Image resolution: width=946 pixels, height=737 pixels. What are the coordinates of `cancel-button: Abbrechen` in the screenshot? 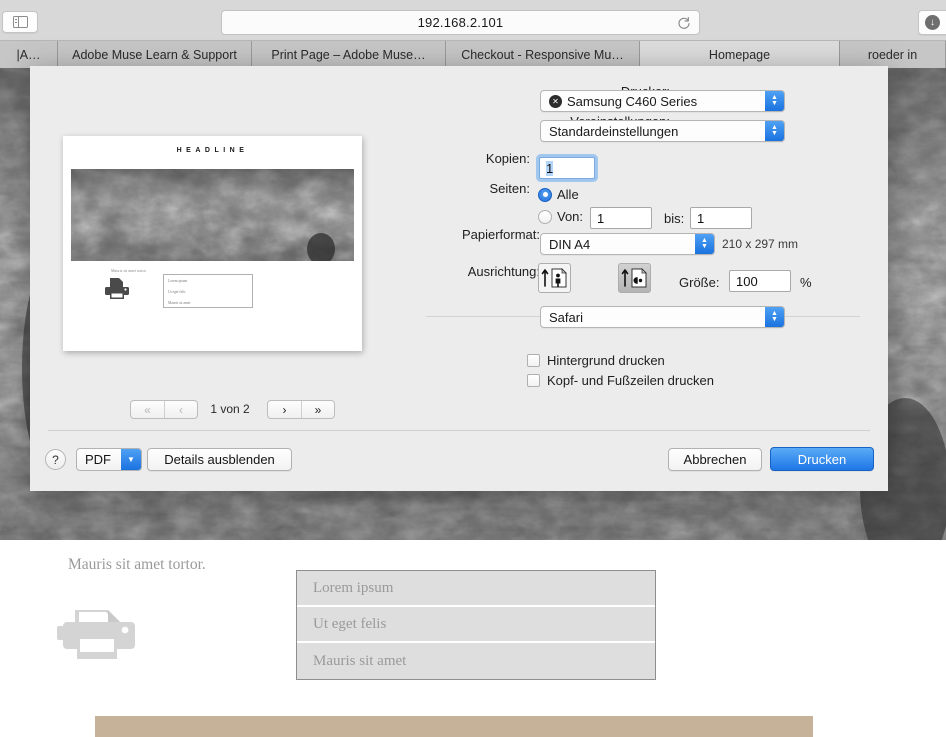 It's located at (715, 459).